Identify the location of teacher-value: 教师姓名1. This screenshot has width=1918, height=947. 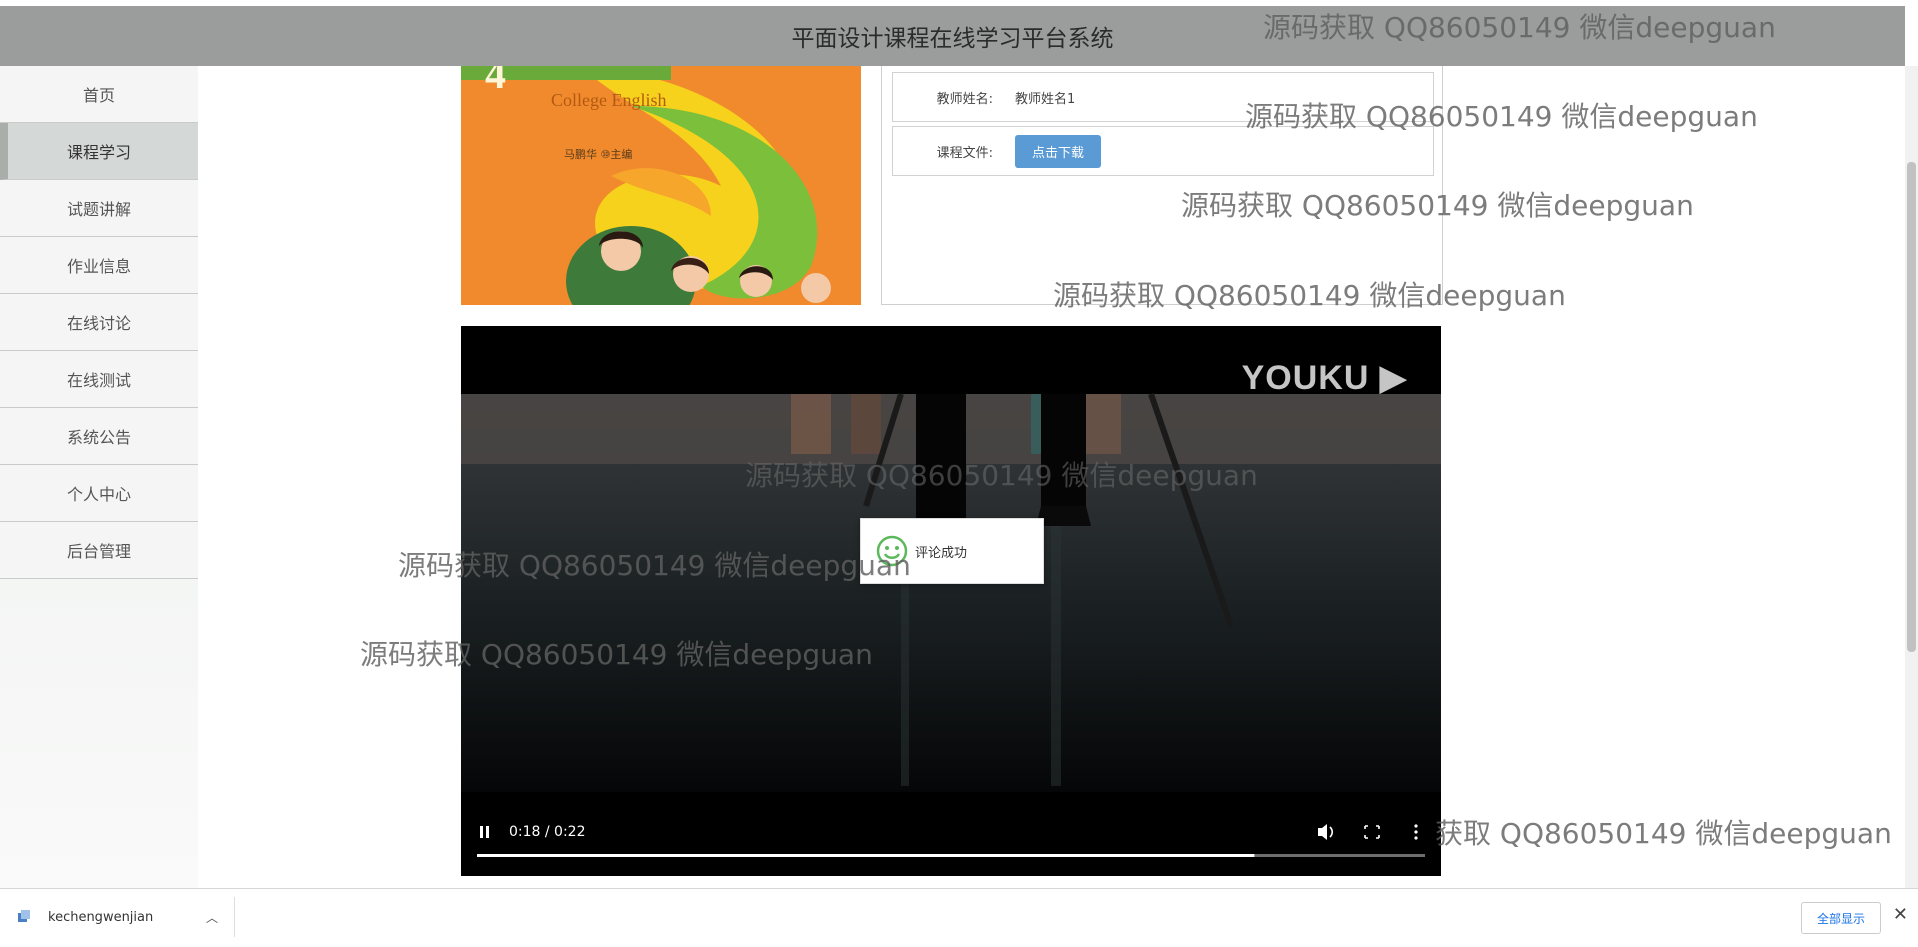
(1045, 99).